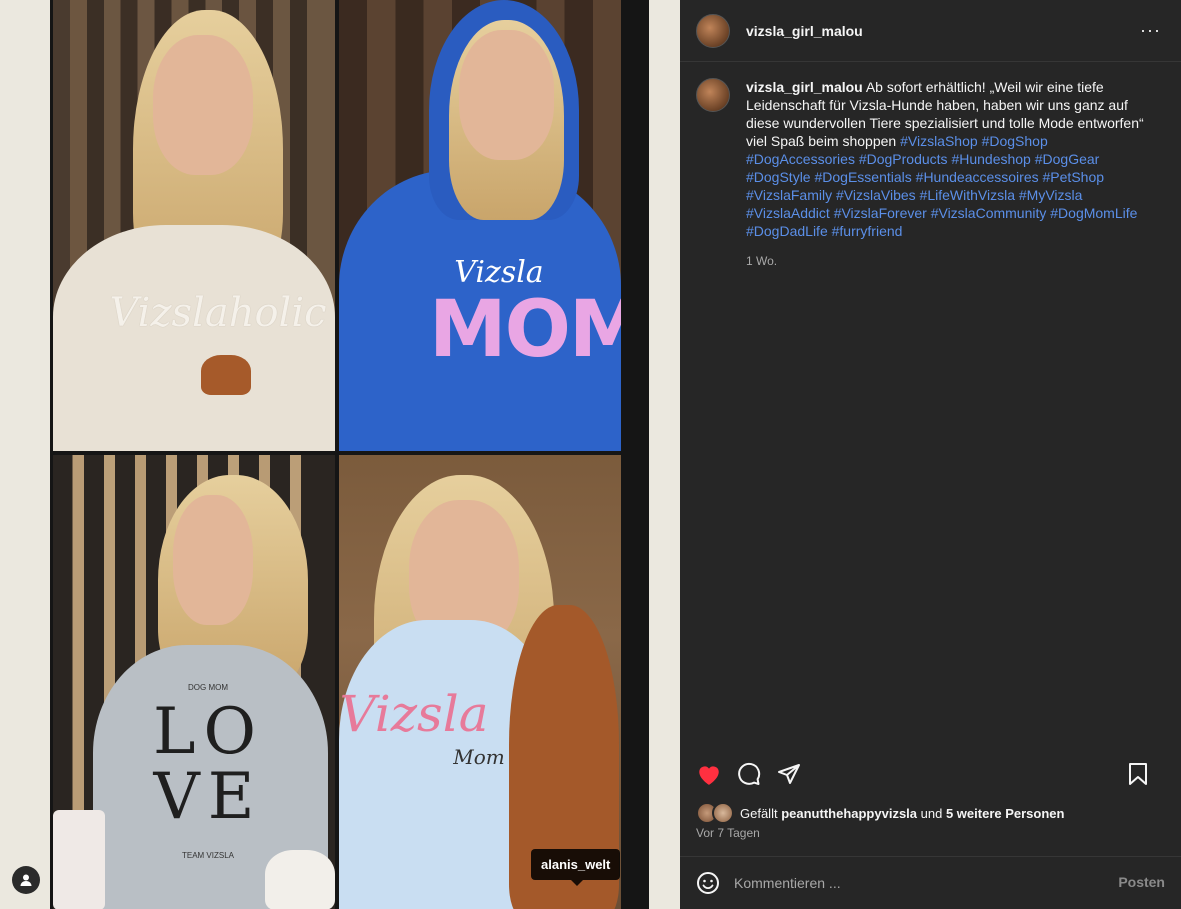 Image resolution: width=1181 pixels, height=909 pixels. I want to click on tagged-users-button, so click(26, 880).